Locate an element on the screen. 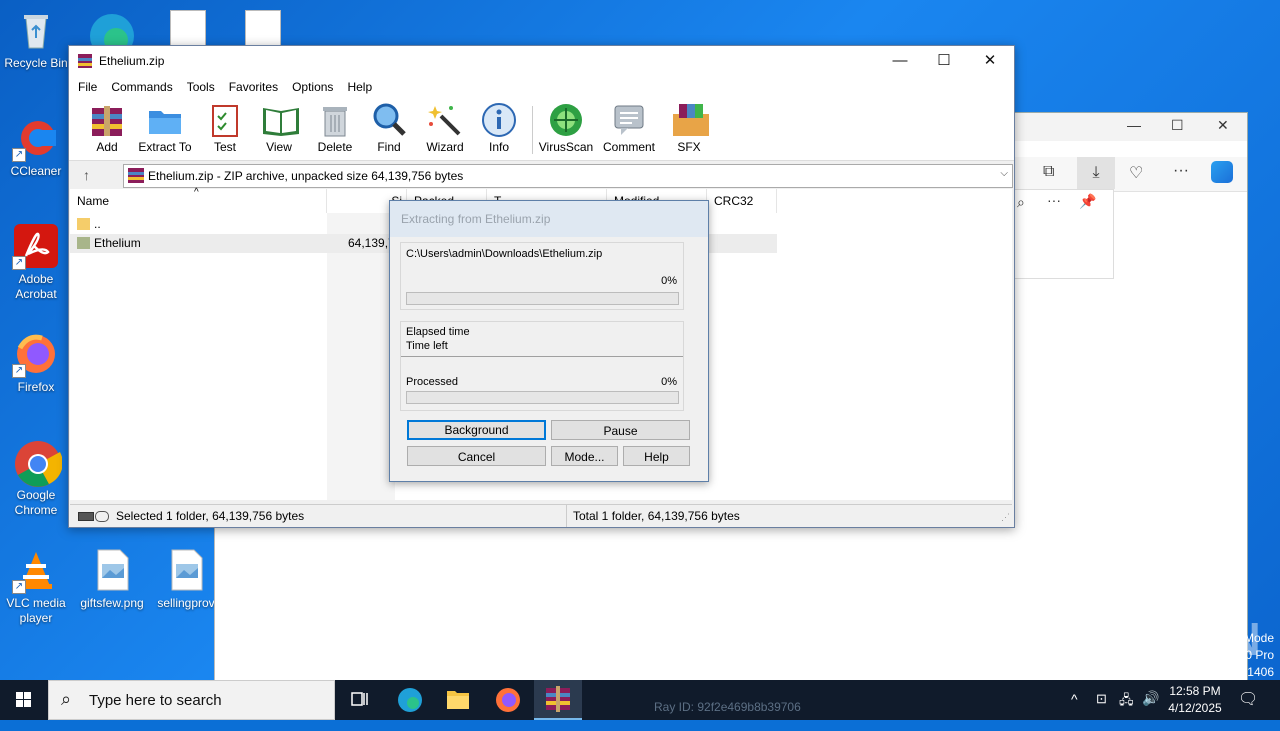  desktop-icon-adobe-acrobat: ↗ Adobe Acrobat is located at coordinates (36, 263).